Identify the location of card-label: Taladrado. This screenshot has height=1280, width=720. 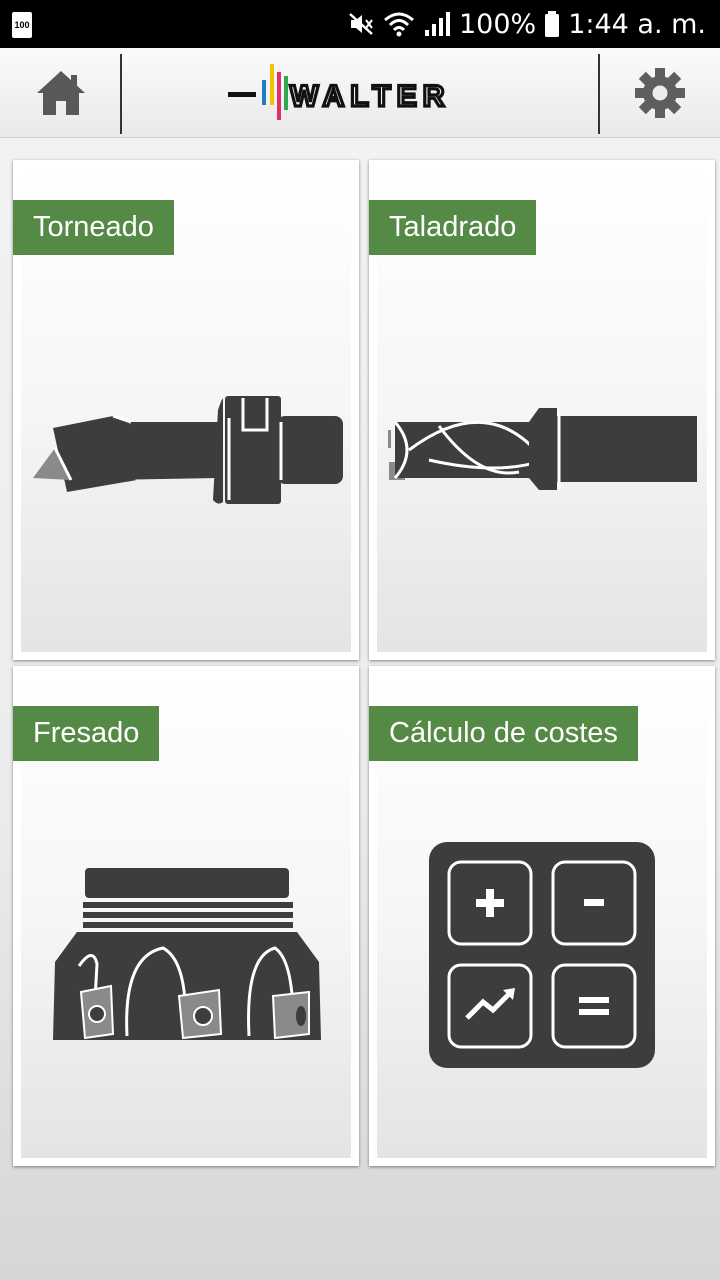
(453, 227).